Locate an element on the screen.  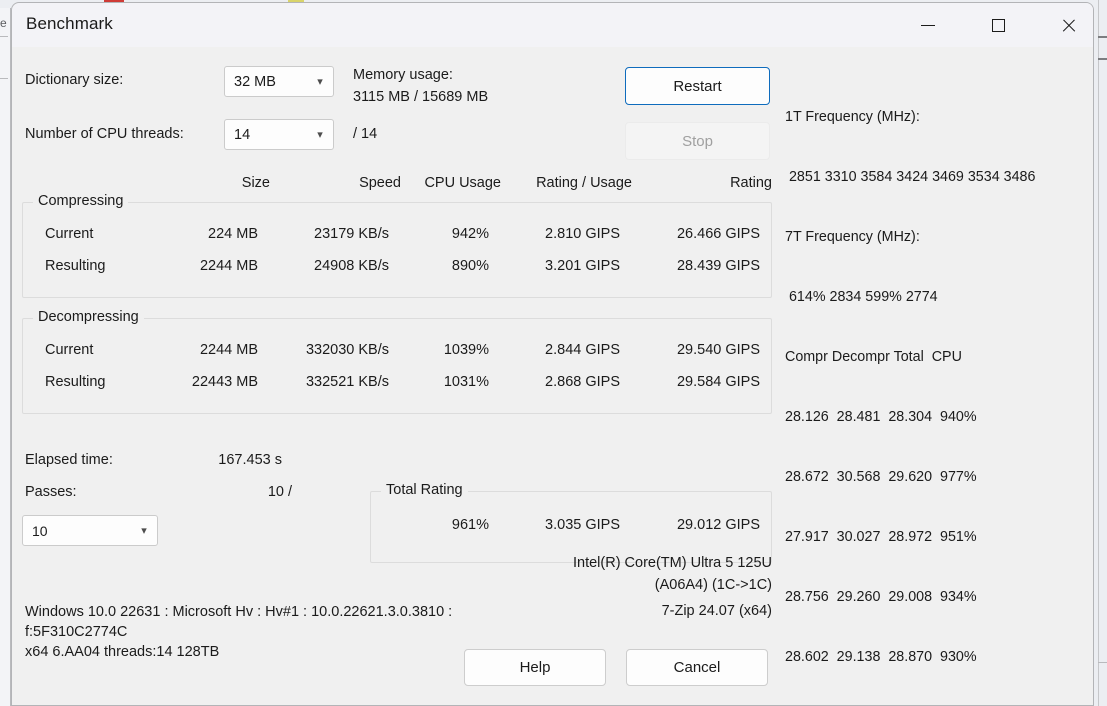
background-right-divider-c is located at coordinates (1102, 662).